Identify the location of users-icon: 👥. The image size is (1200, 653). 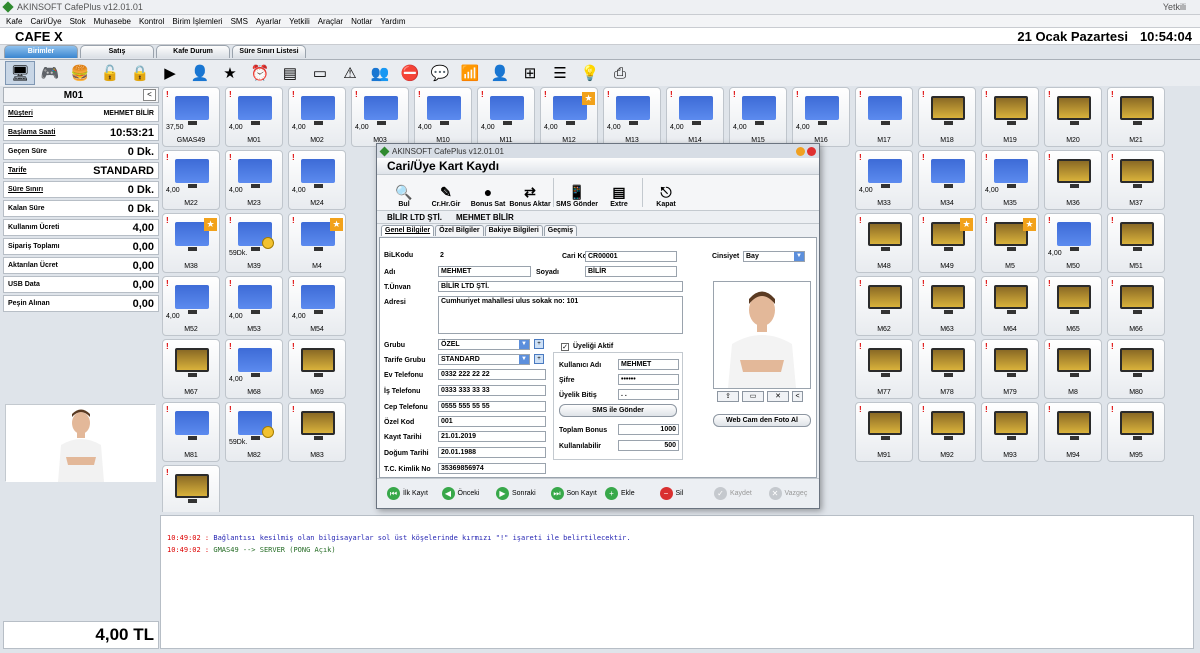
(380, 73).